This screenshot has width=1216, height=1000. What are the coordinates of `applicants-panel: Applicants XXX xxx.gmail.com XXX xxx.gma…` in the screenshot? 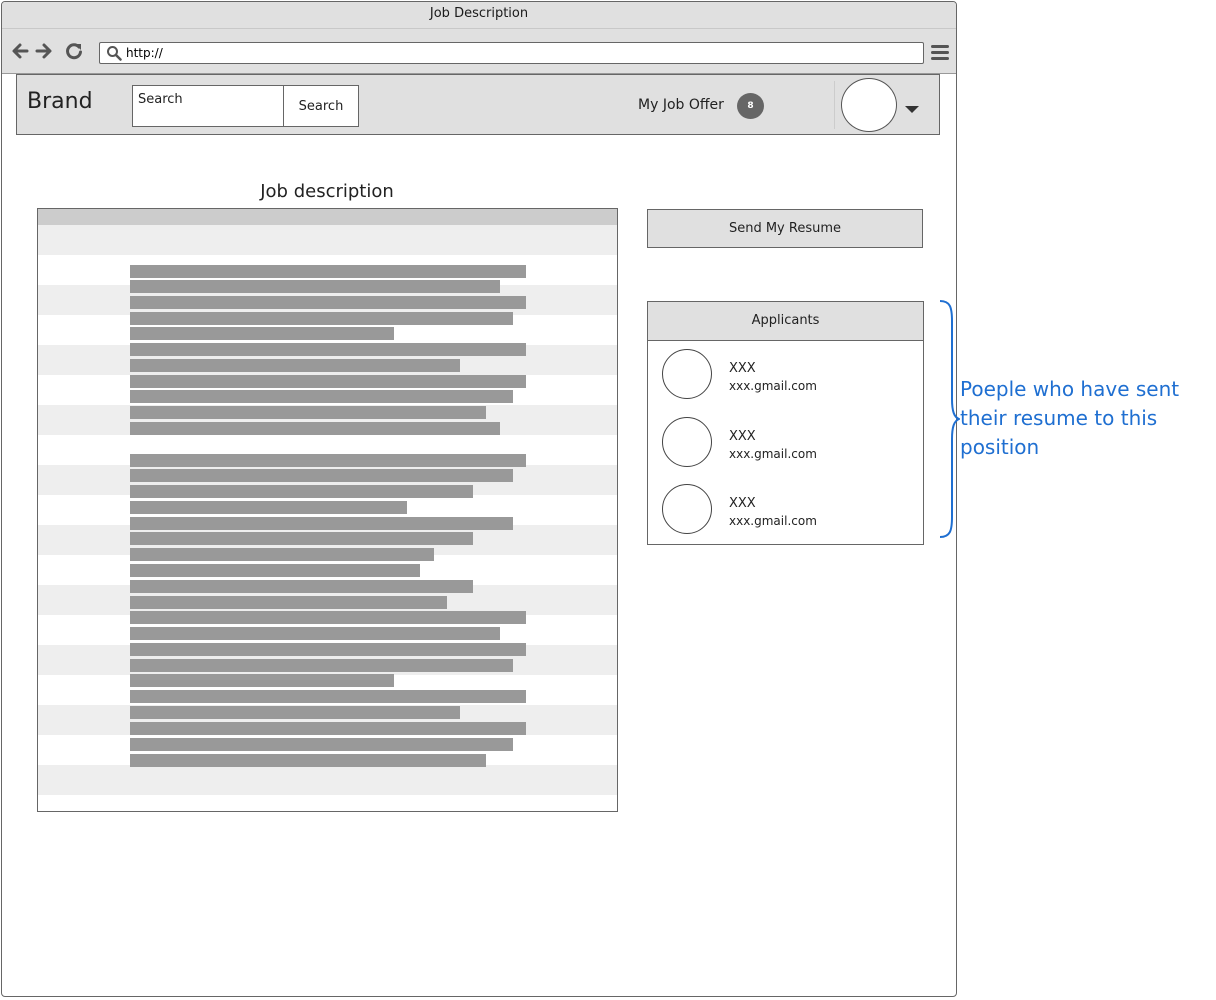 It's located at (785, 423).